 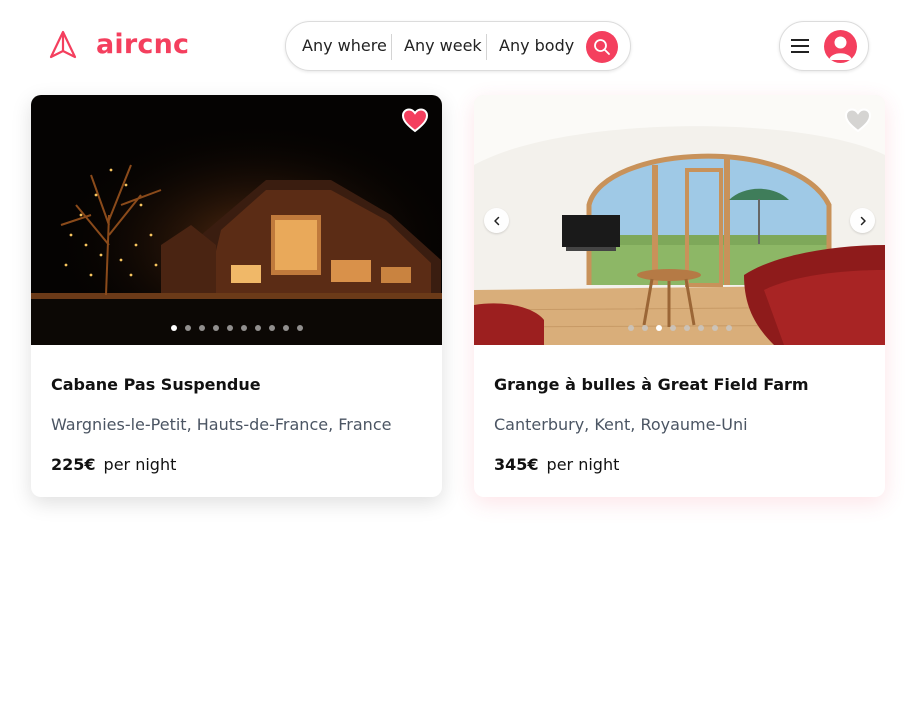 I want to click on listing-title: Cabane Pas Suspendue, so click(x=236, y=385).